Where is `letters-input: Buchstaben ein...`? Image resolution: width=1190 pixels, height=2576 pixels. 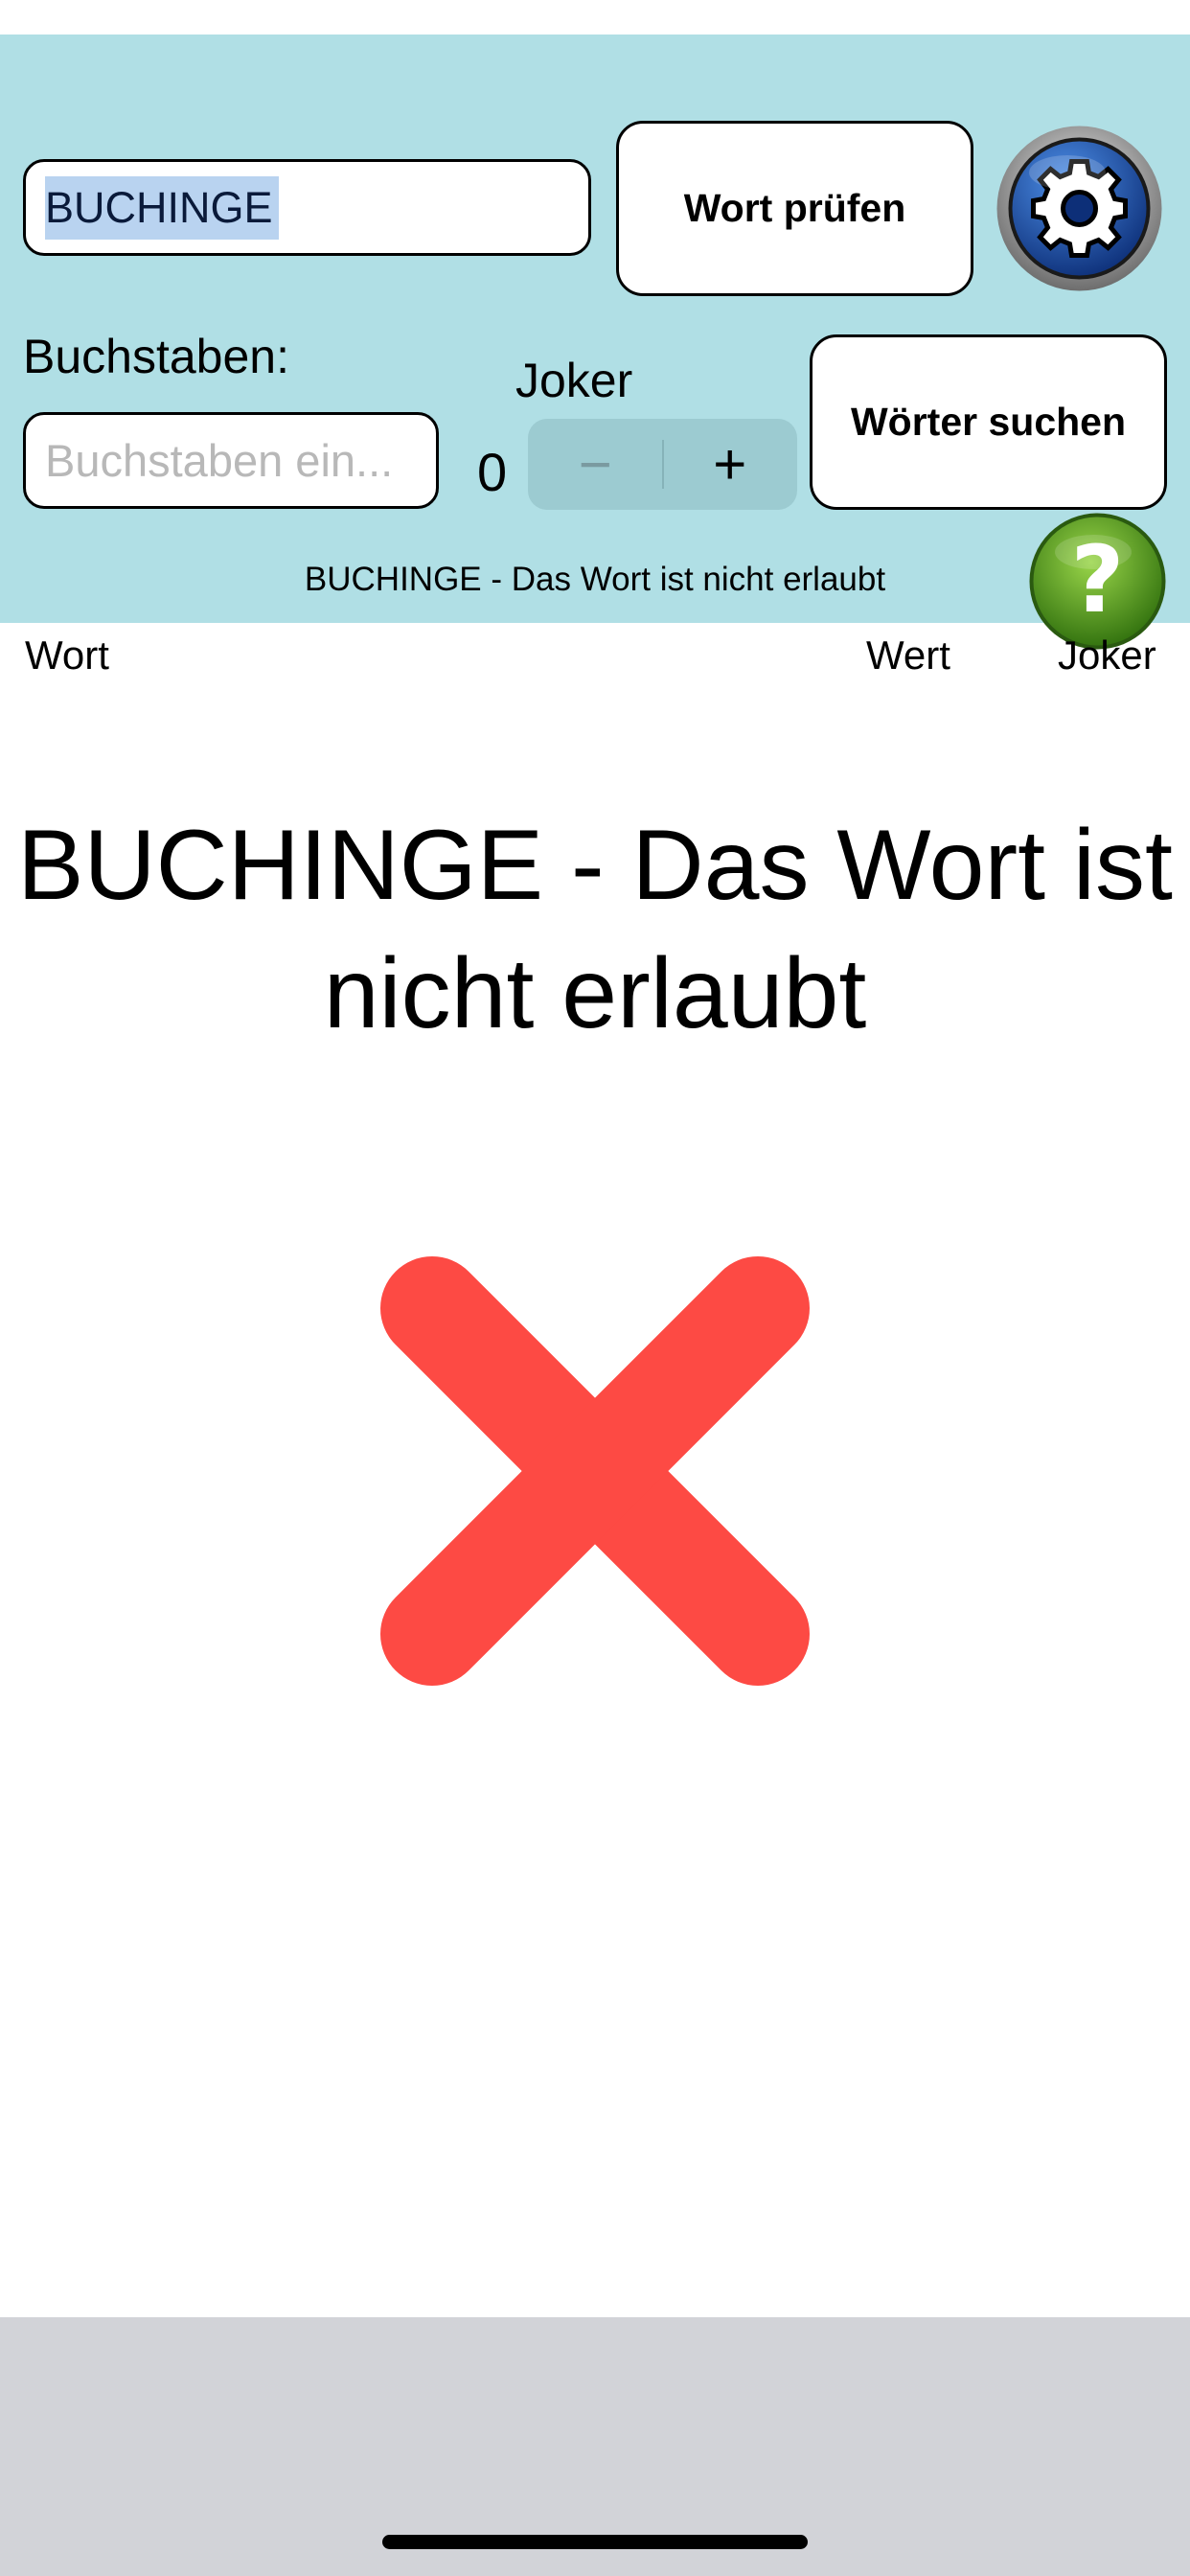
letters-input: Buchstaben ein... is located at coordinates (231, 460).